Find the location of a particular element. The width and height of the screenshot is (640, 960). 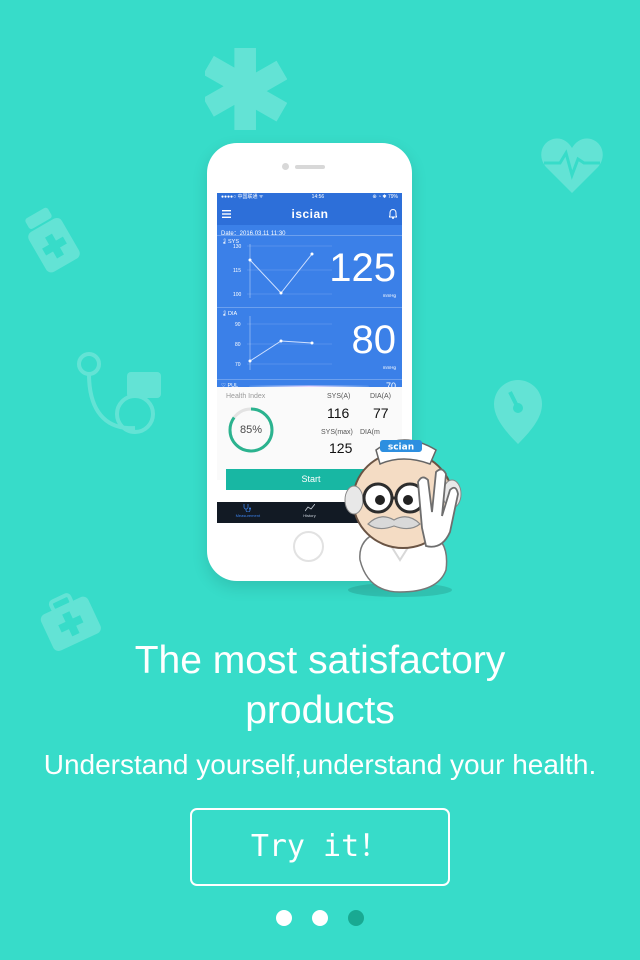

menu-icon is located at coordinates (226, 213).